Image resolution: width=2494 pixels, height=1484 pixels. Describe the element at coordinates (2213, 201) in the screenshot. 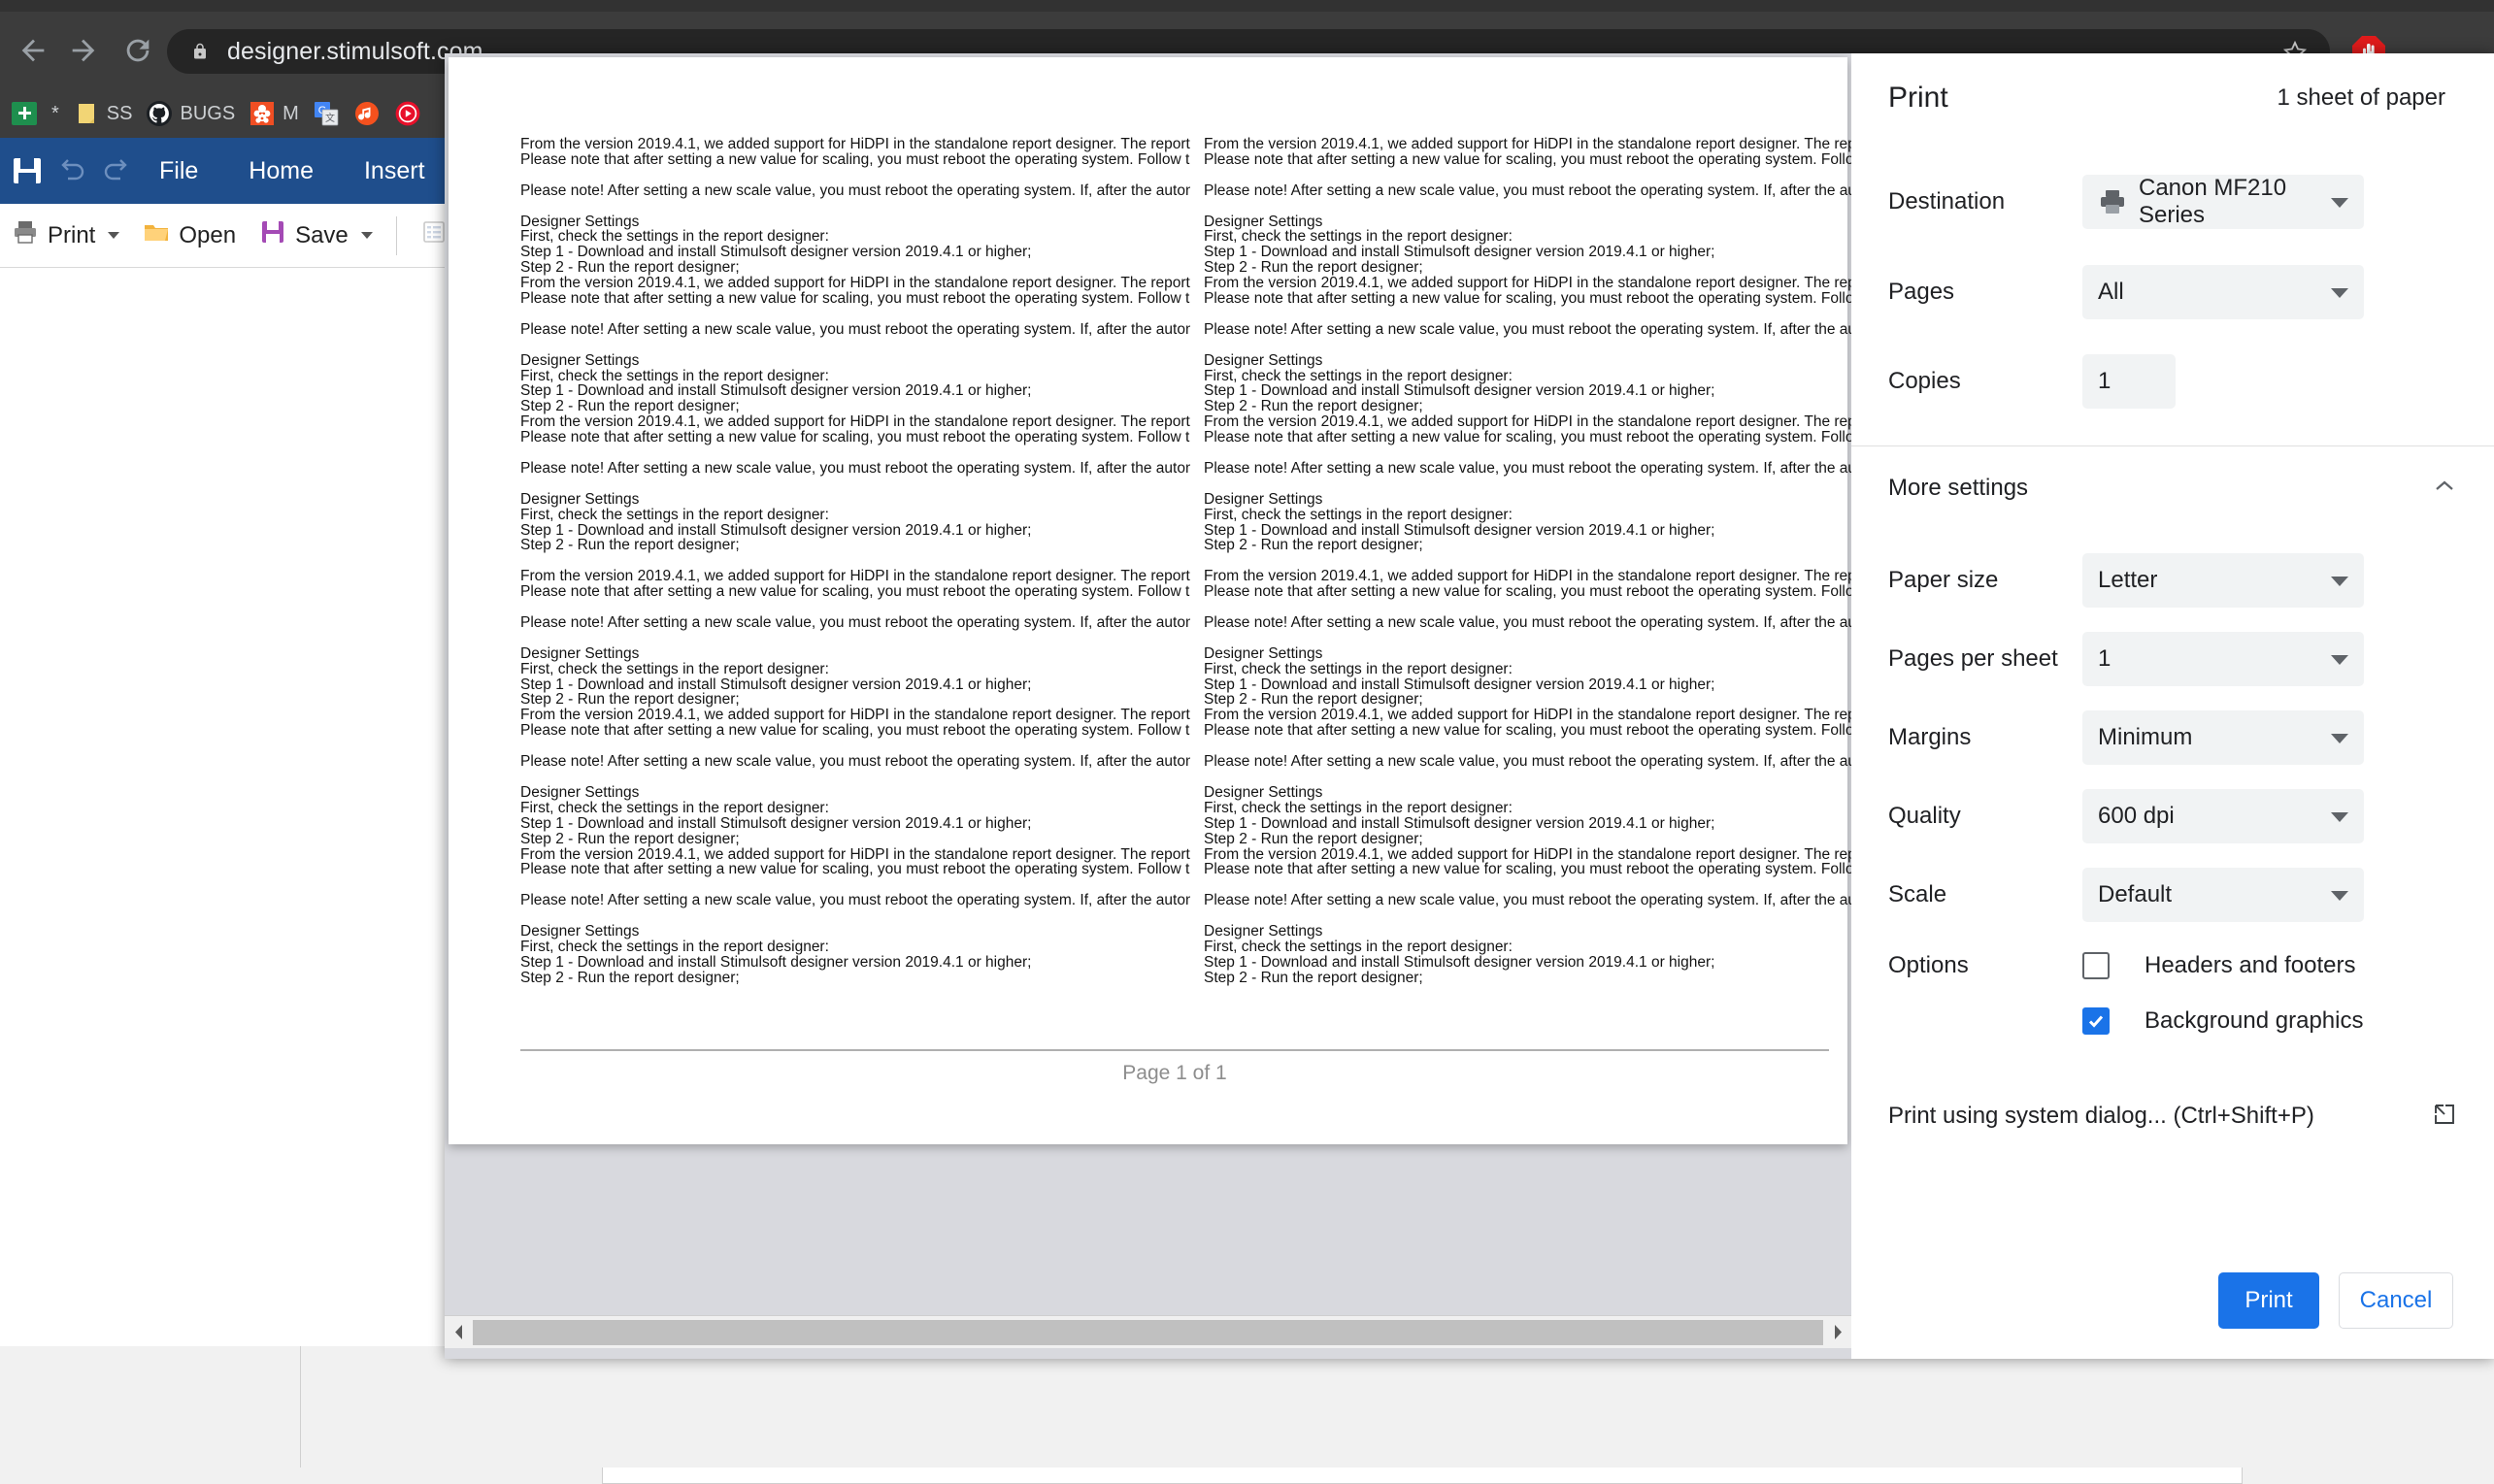

I see `destination-value: Canon MF210 Series` at that location.